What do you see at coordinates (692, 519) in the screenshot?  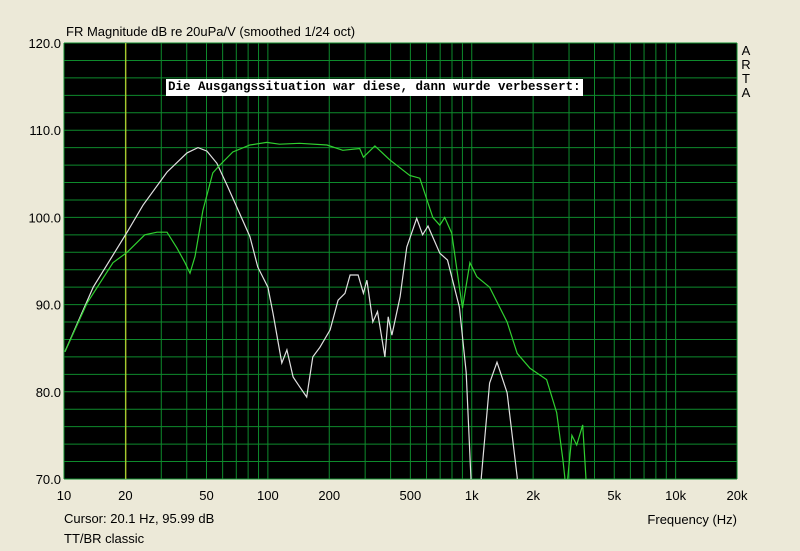 I see `x-axis-label: Frequency (Hz)` at bounding box center [692, 519].